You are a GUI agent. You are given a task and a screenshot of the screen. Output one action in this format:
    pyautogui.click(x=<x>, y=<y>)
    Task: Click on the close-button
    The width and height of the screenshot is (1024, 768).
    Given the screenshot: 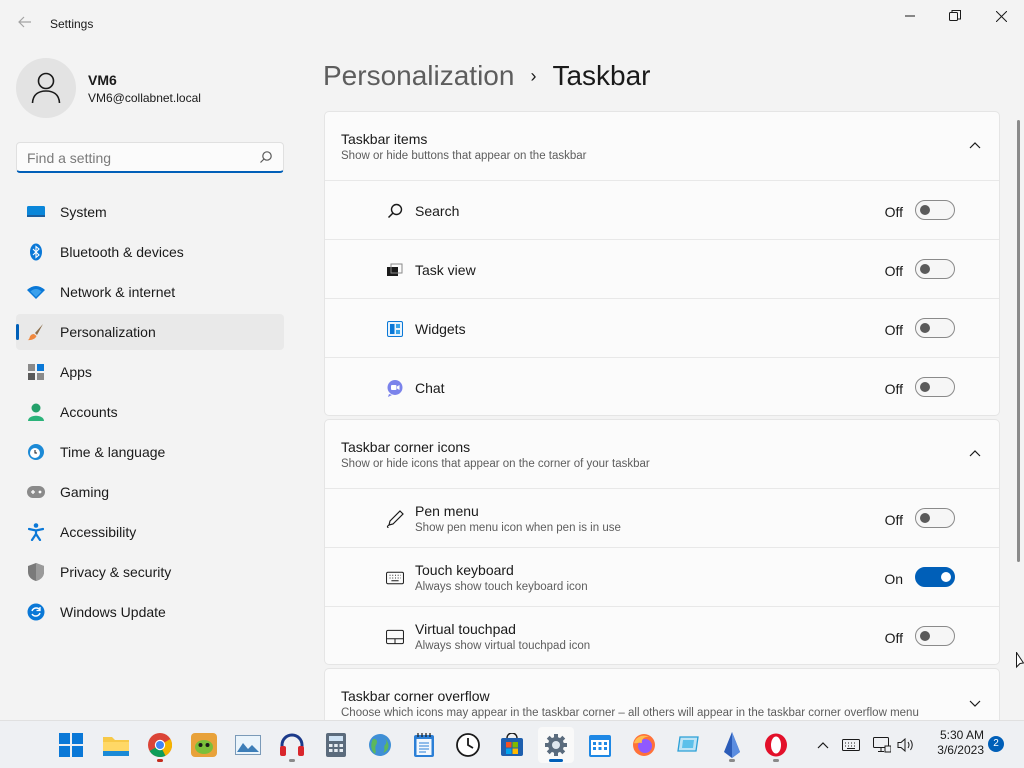 What is the action you would take?
    pyautogui.click(x=1001, y=16)
    